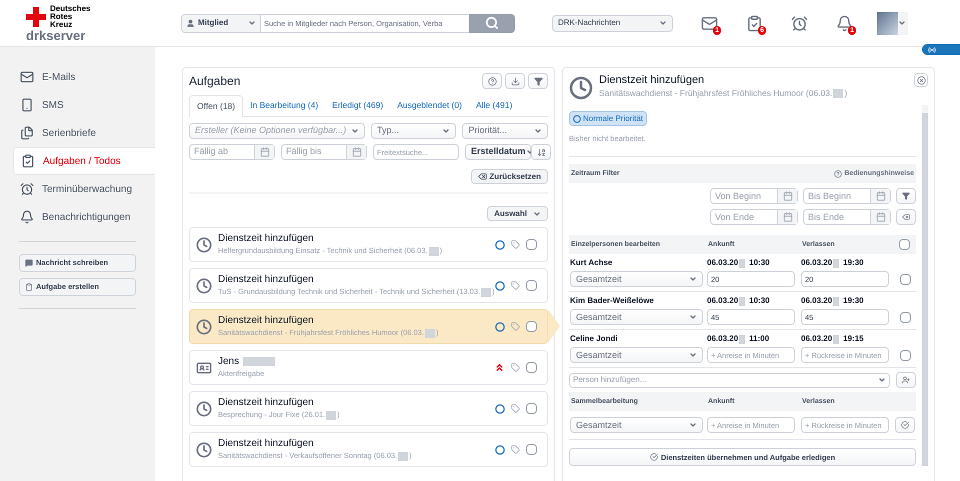  What do you see at coordinates (84, 161) in the screenshot?
I see `sidebar-item: Aufgaben / Todos` at bounding box center [84, 161].